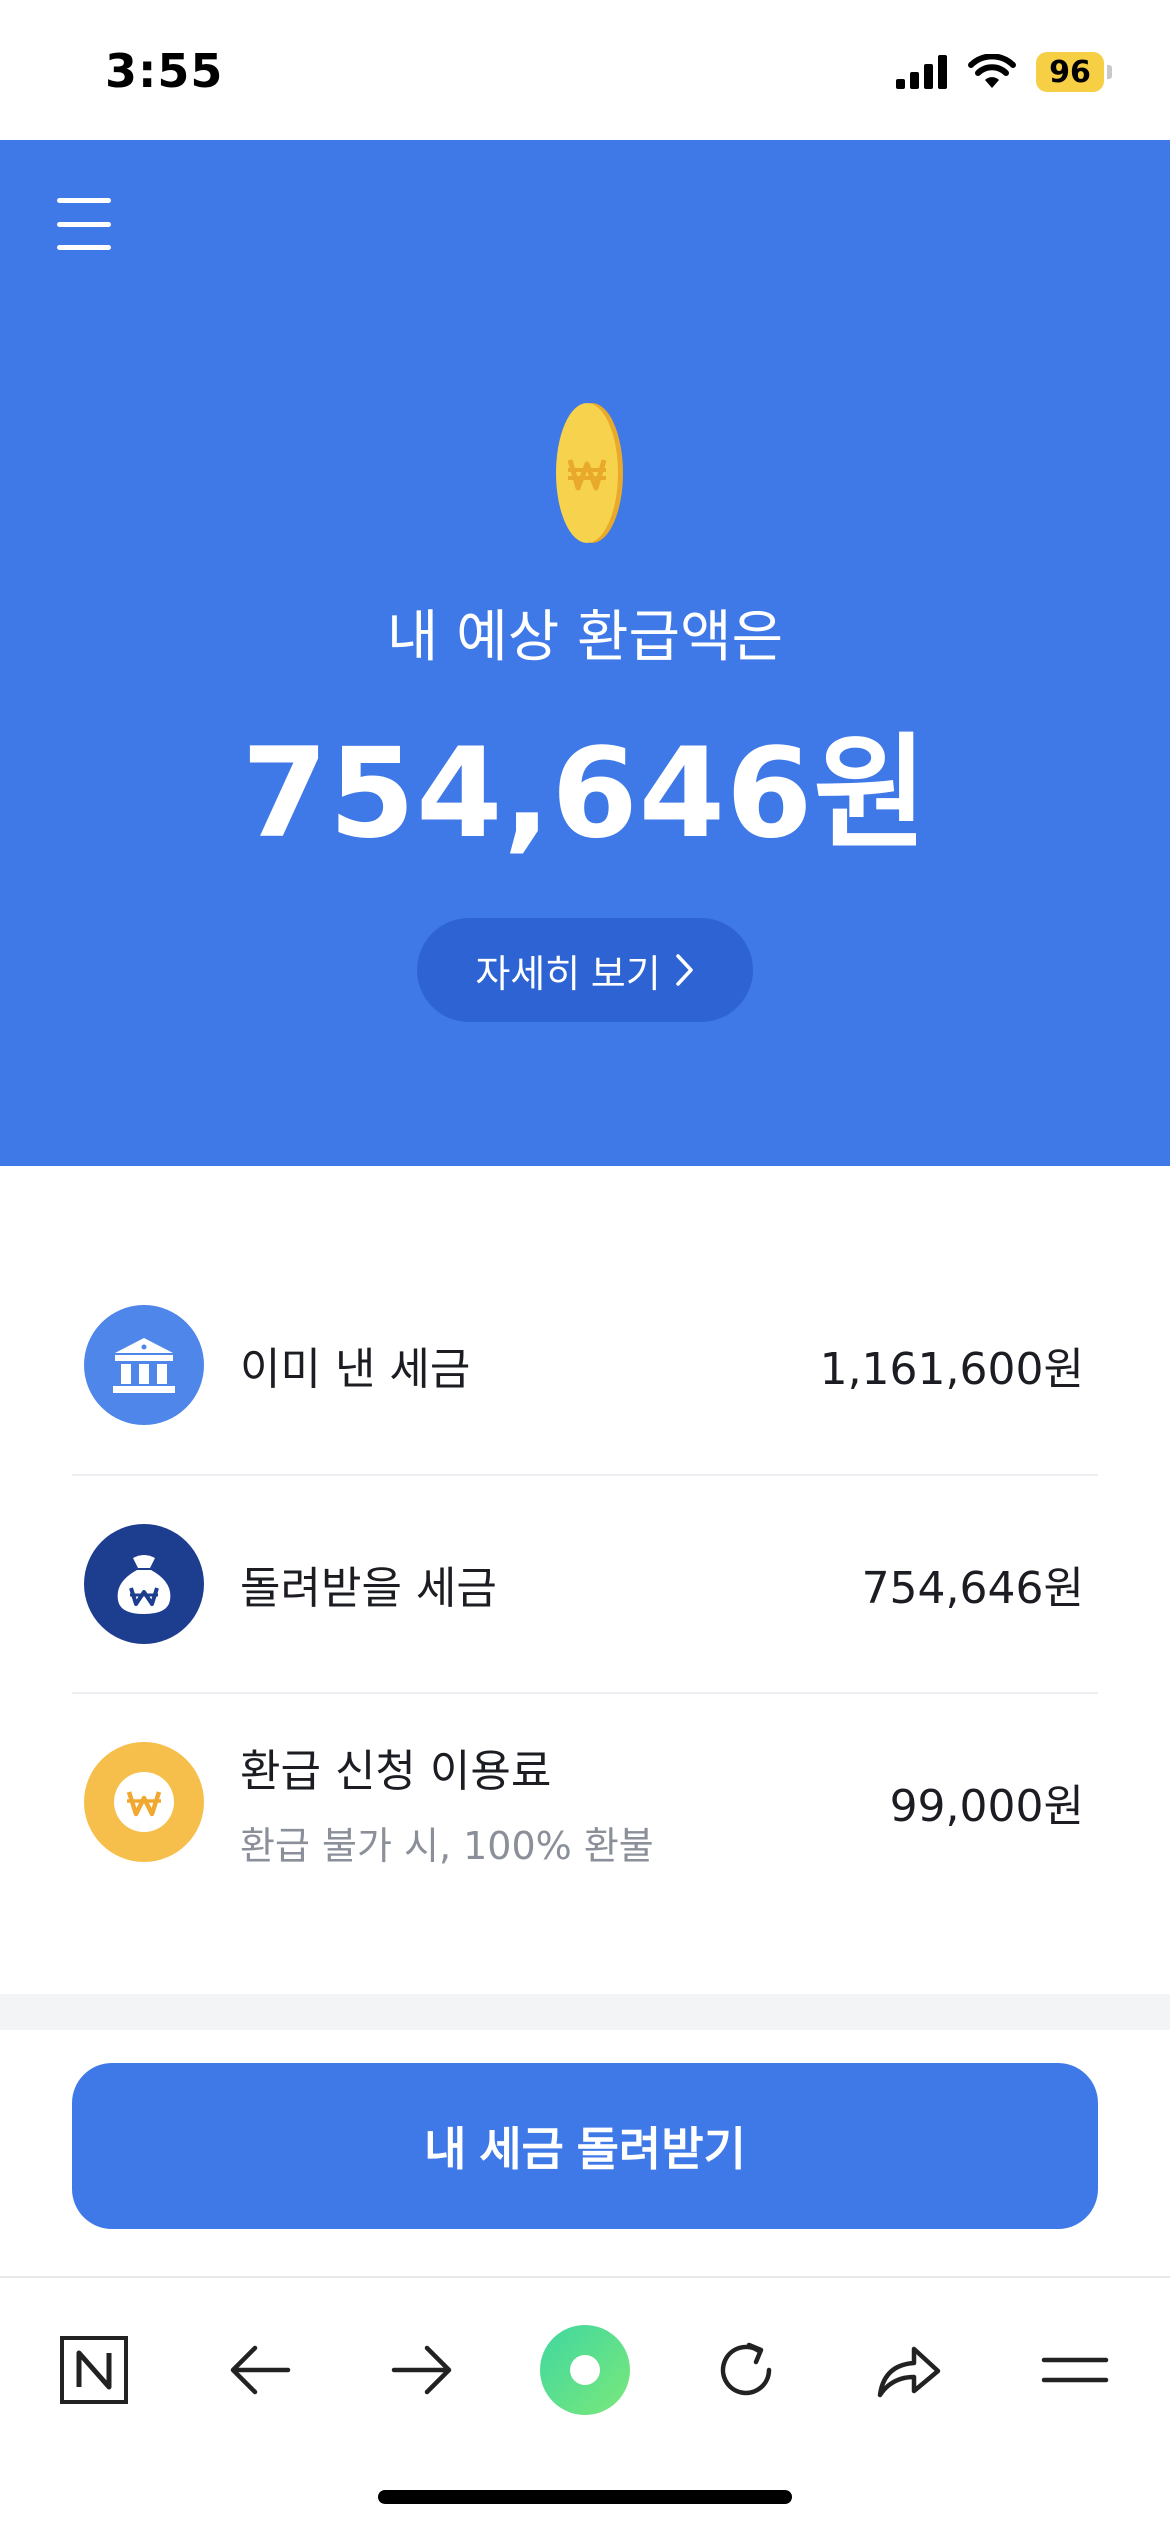 The image size is (1170, 2532). What do you see at coordinates (1070, 72) in the screenshot?
I see `battery-level: 96` at bounding box center [1070, 72].